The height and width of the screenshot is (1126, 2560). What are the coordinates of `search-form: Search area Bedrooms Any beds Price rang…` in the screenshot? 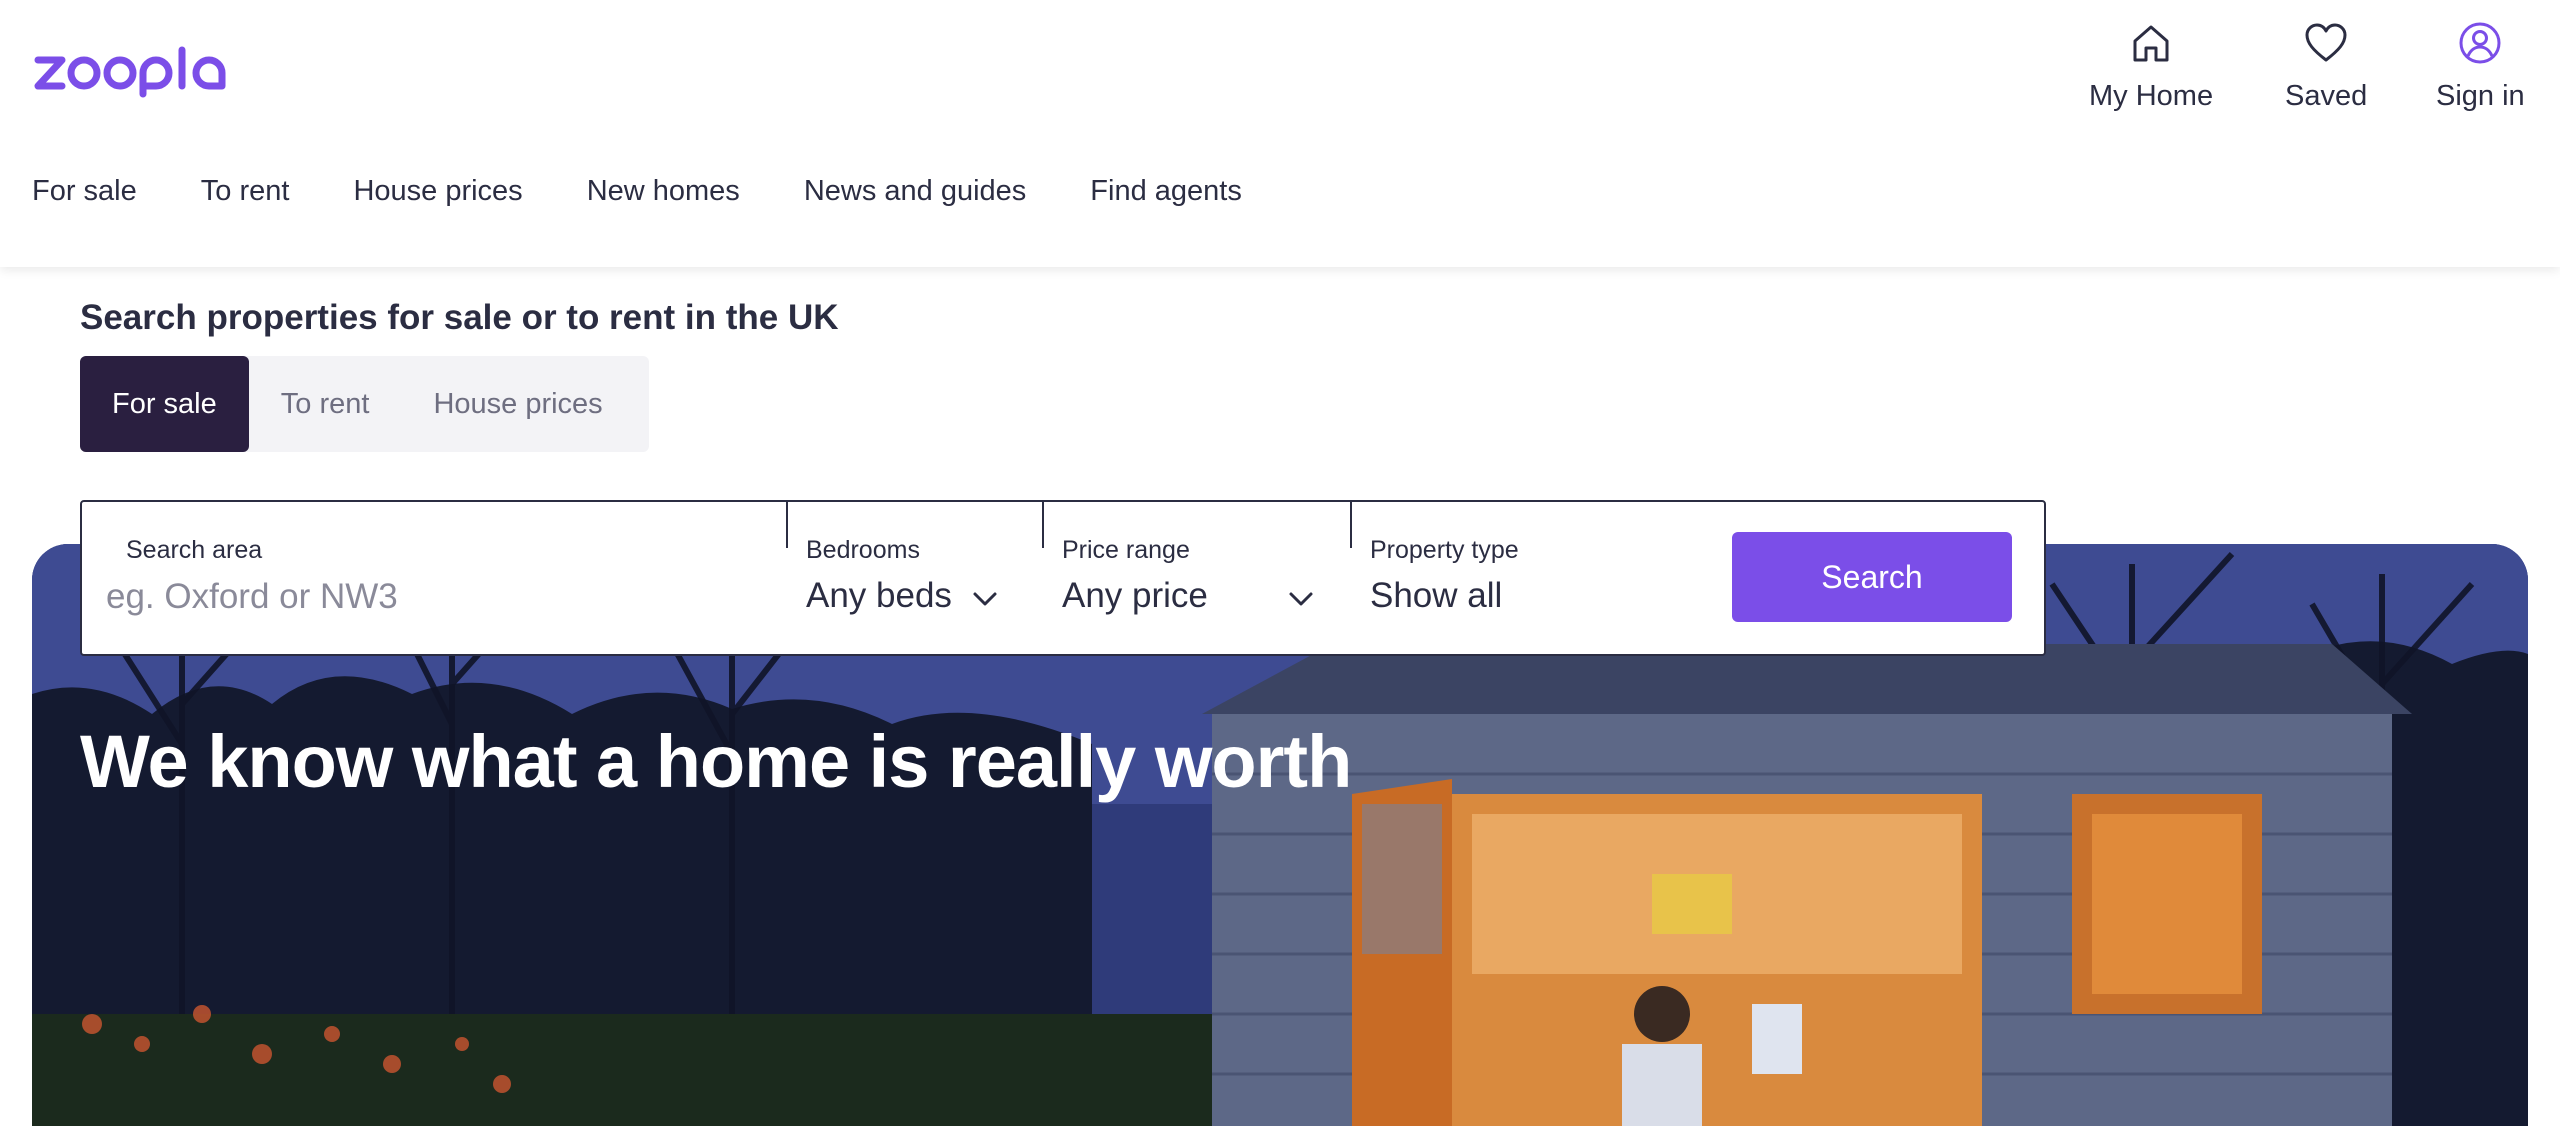 It's located at (1063, 578).